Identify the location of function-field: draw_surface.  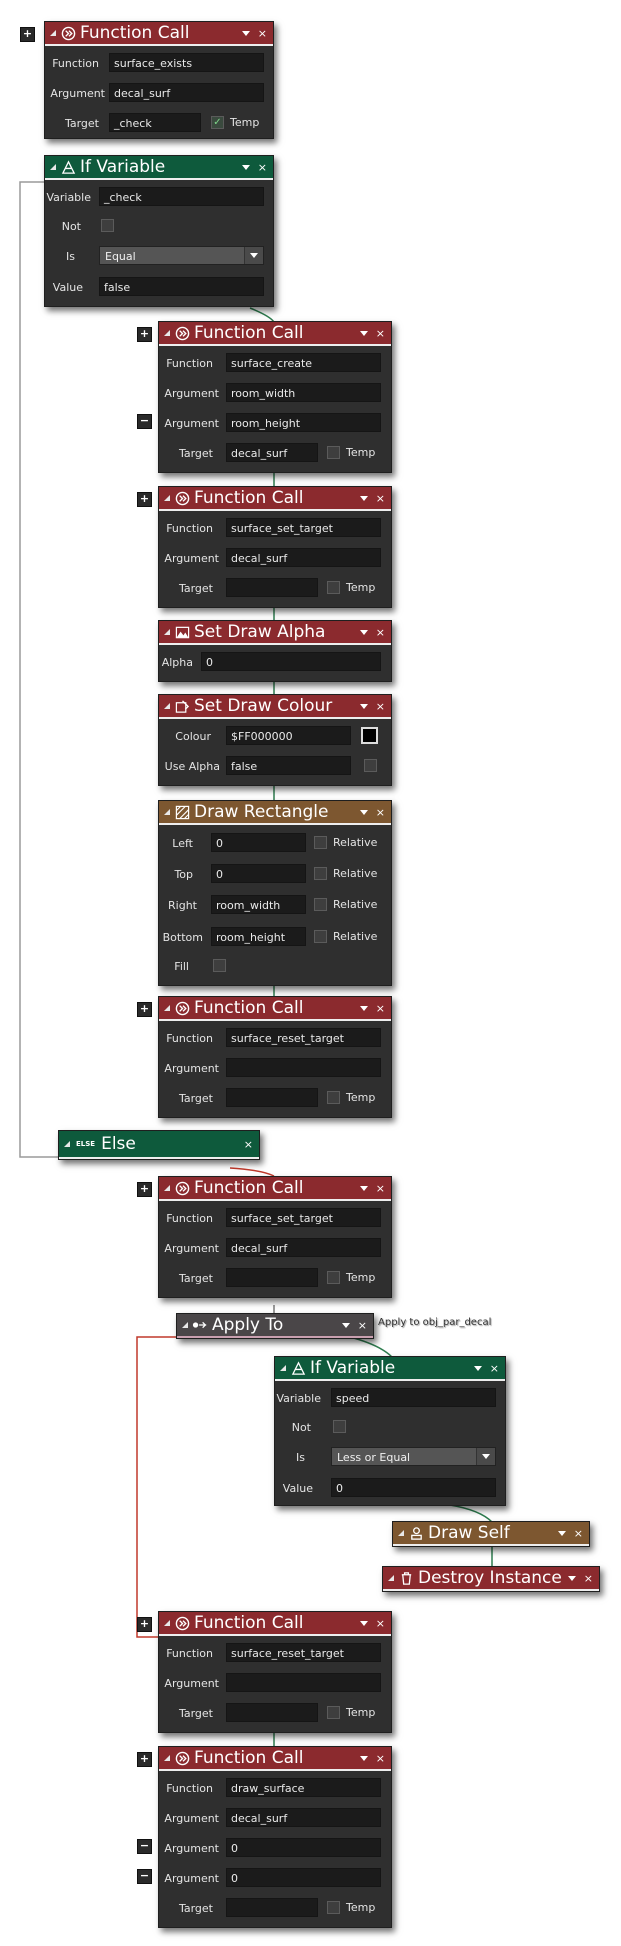
(303, 1787).